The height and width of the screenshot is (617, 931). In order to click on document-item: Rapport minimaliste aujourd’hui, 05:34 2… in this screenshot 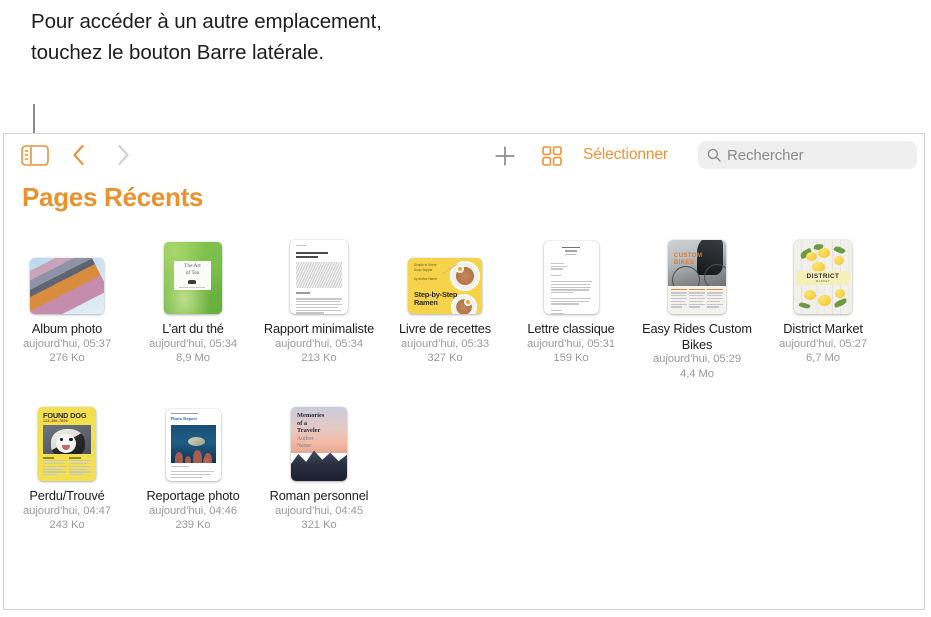, I will do `click(319, 294)`.